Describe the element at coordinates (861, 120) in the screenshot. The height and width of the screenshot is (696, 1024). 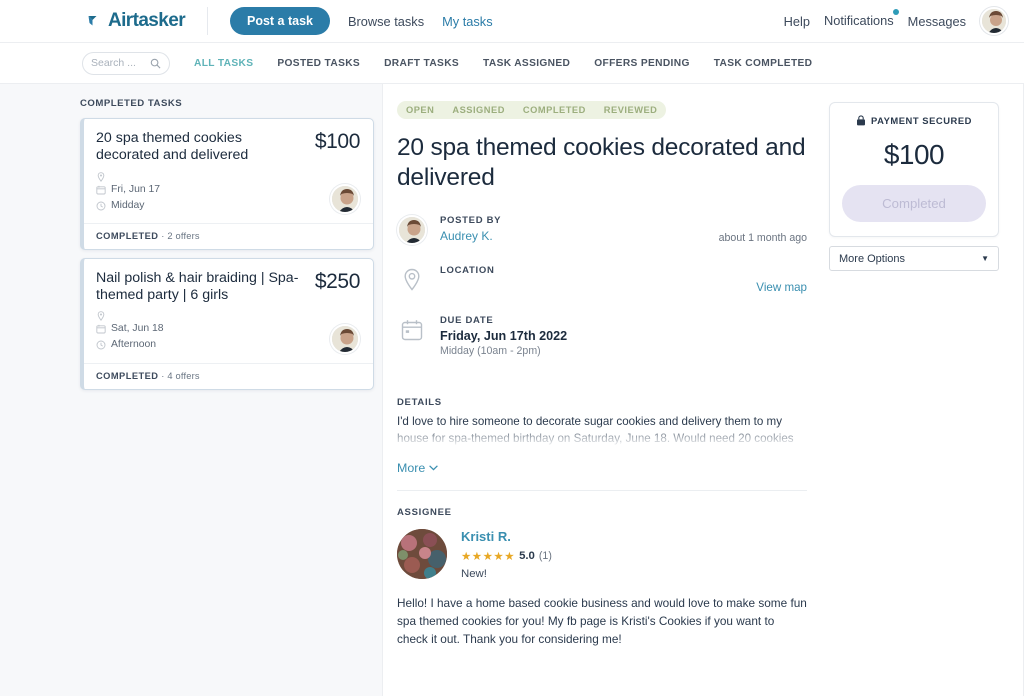
I see `lock-icon` at that location.